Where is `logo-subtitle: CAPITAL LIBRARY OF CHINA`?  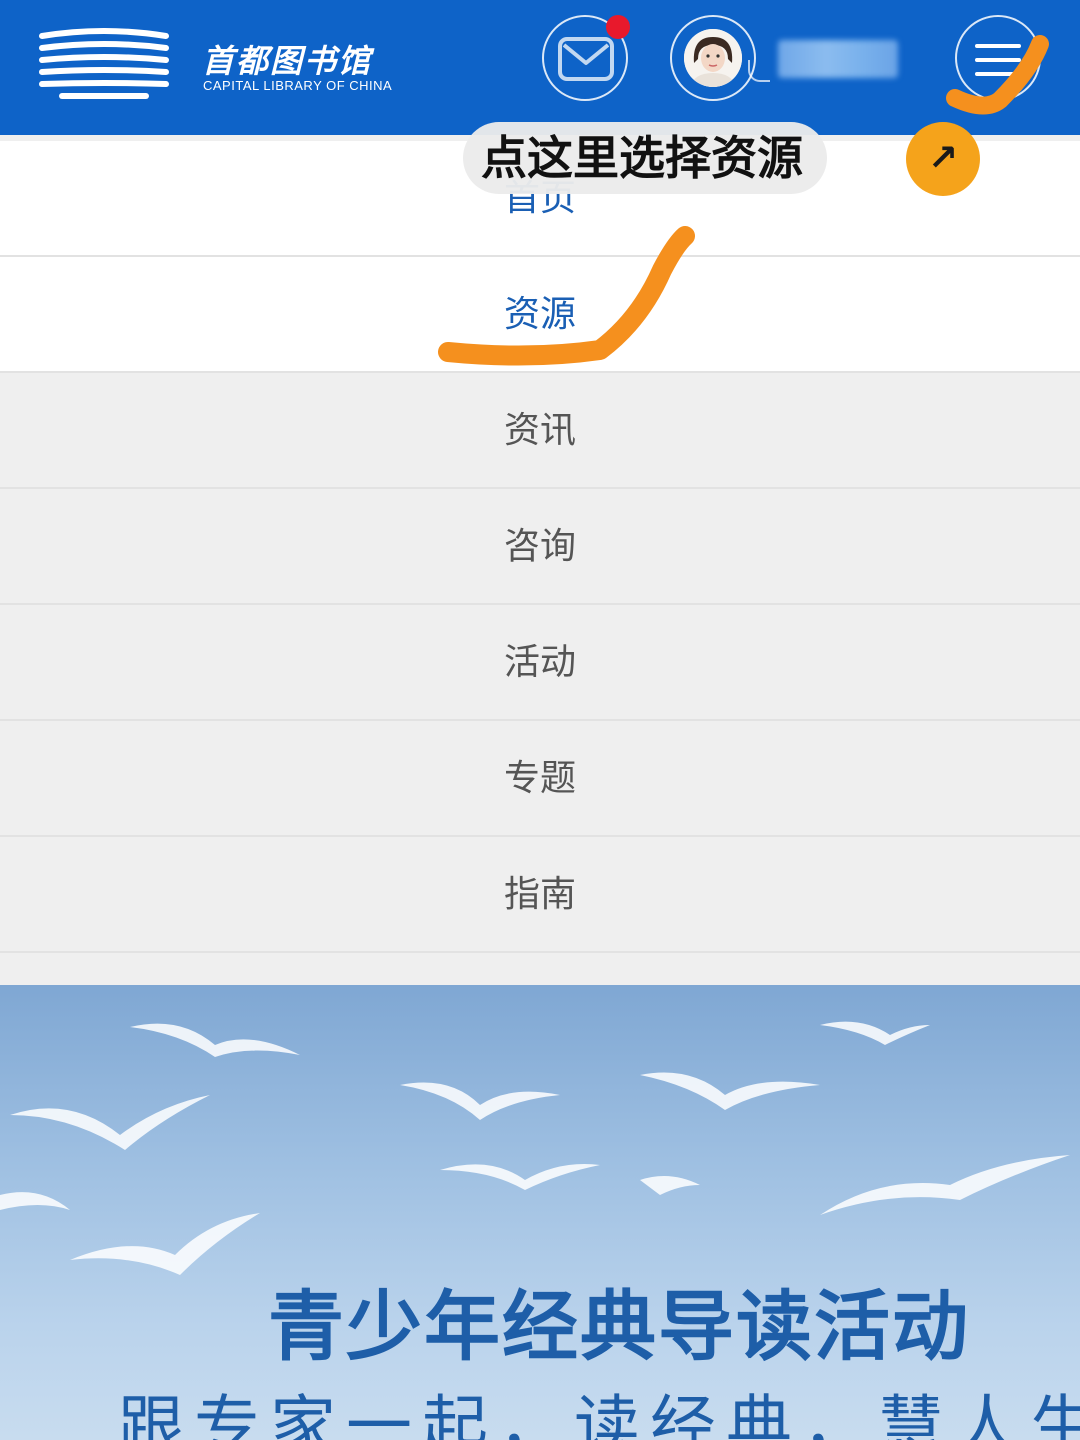 logo-subtitle: CAPITAL LIBRARY OF CHINA is located at coordinates (298, 85).